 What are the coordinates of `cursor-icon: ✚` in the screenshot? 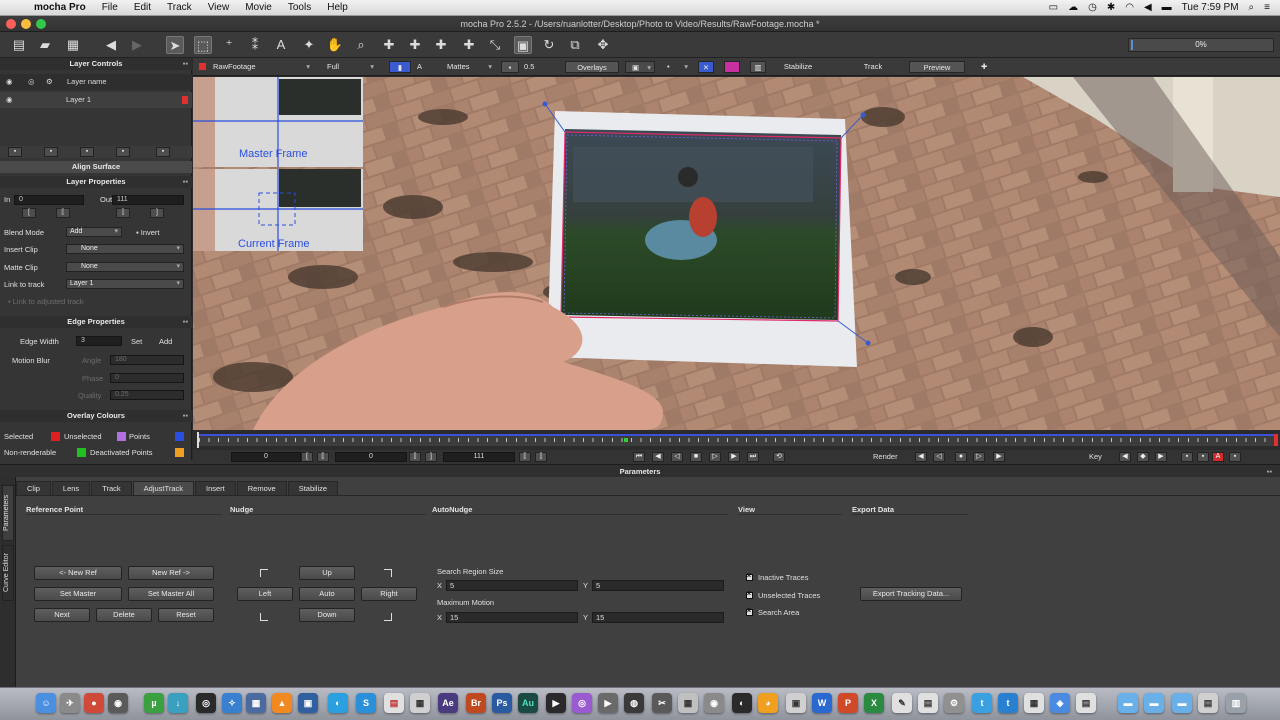 It's located at (987, 67).